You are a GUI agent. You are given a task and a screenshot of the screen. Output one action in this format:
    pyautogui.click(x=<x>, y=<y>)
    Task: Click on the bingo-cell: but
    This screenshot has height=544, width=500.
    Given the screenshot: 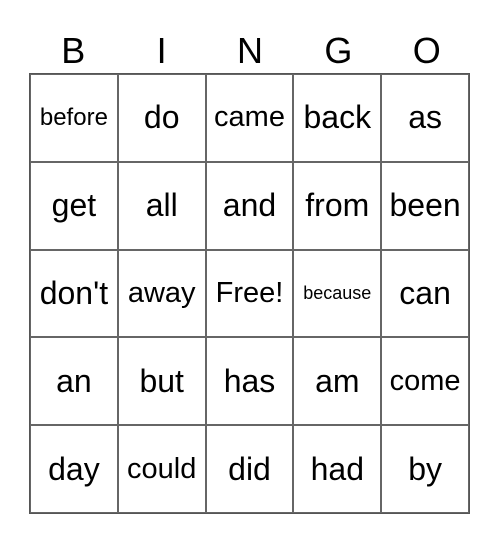 What is the action you would take?
    pyautogui.click(x=161, y=381)
    